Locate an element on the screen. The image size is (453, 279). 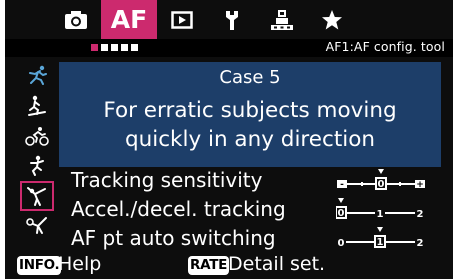
case-title: Case 5 is located at coordinates (250, 77).